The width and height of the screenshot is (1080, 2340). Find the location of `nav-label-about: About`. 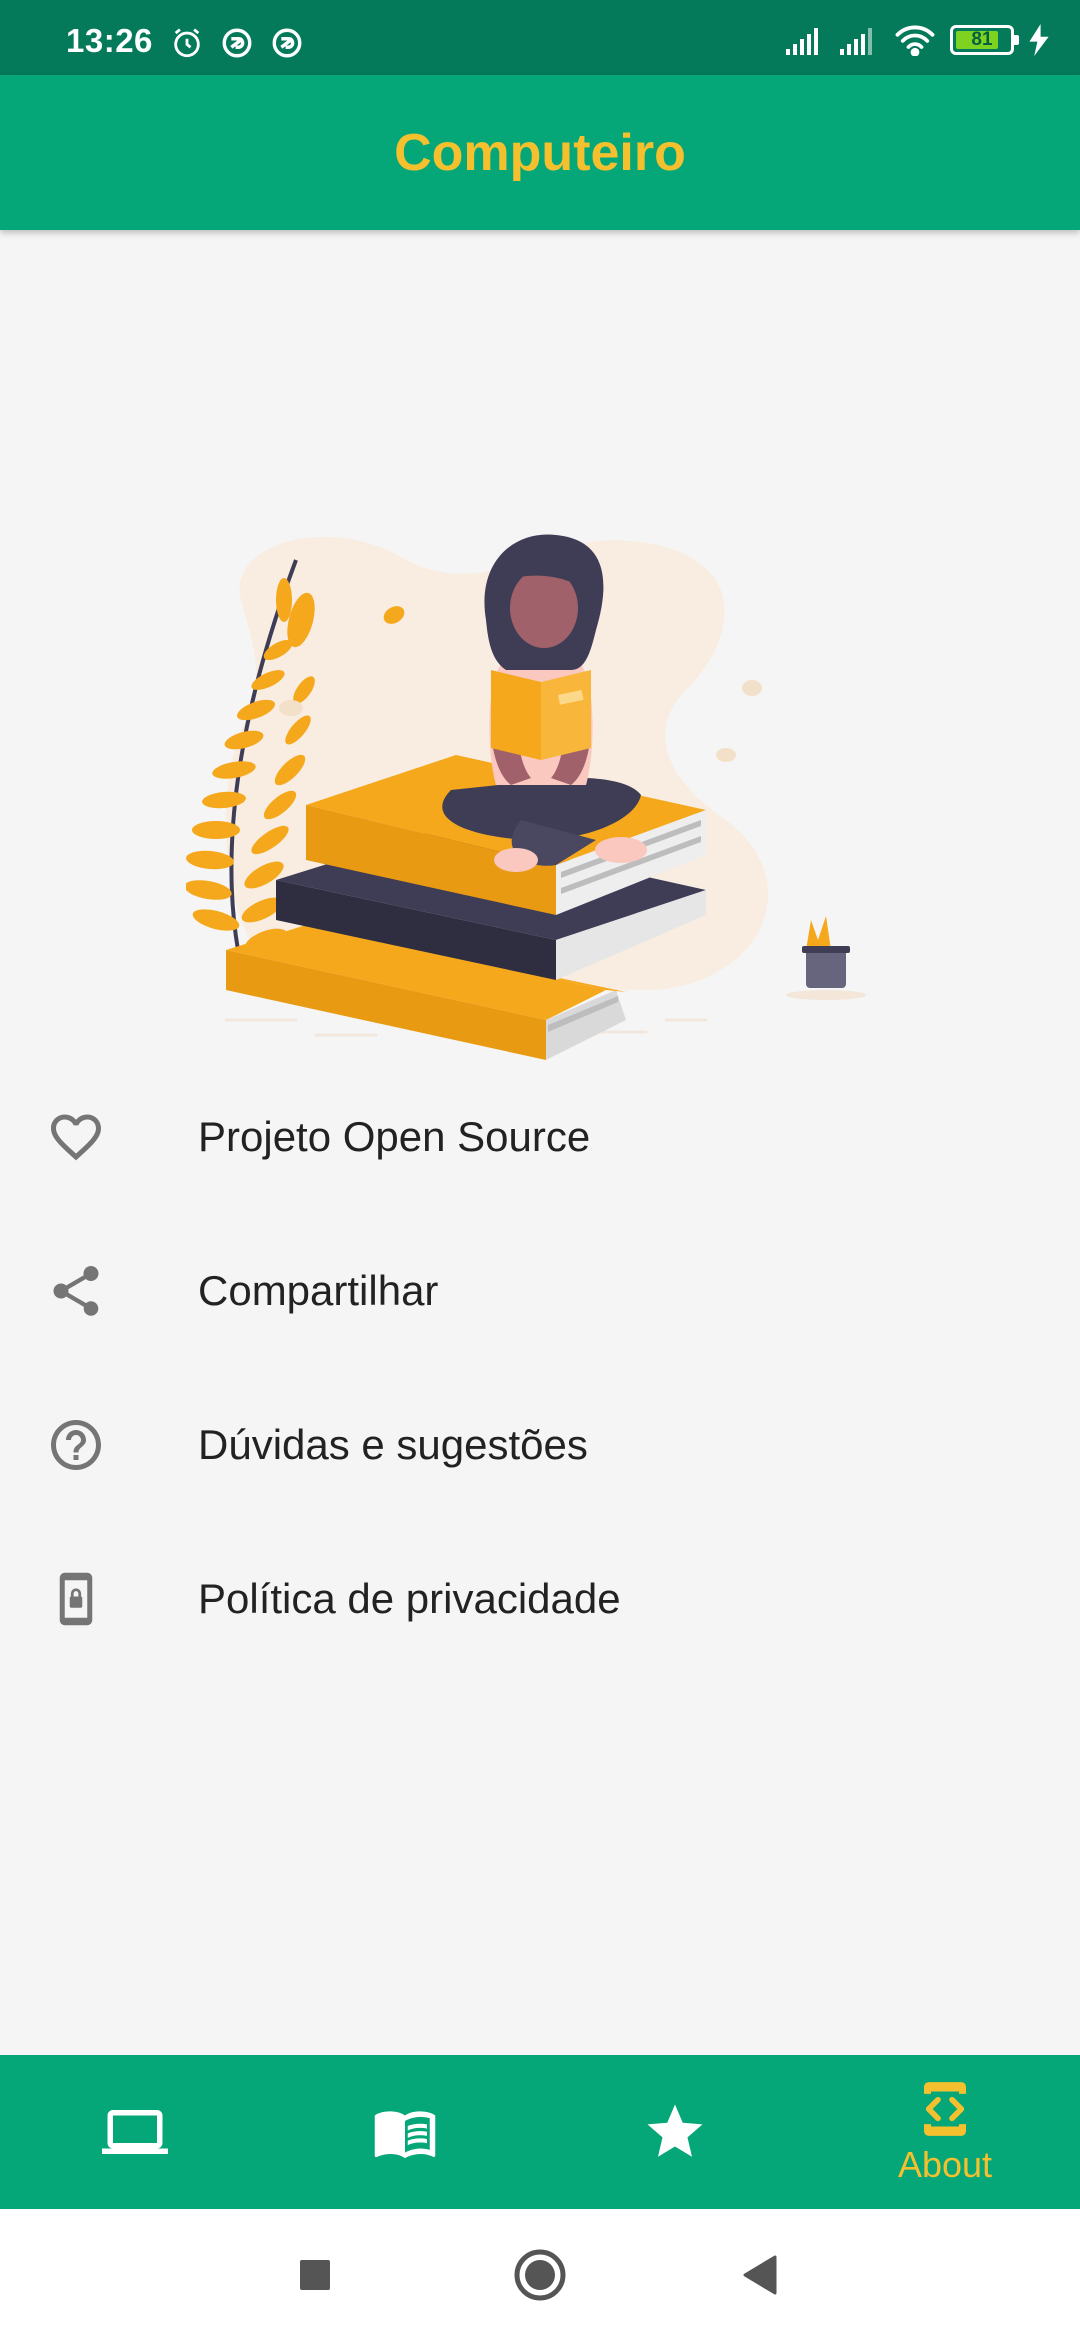

nav-label-about: About is located at coordinates (945, 2164).